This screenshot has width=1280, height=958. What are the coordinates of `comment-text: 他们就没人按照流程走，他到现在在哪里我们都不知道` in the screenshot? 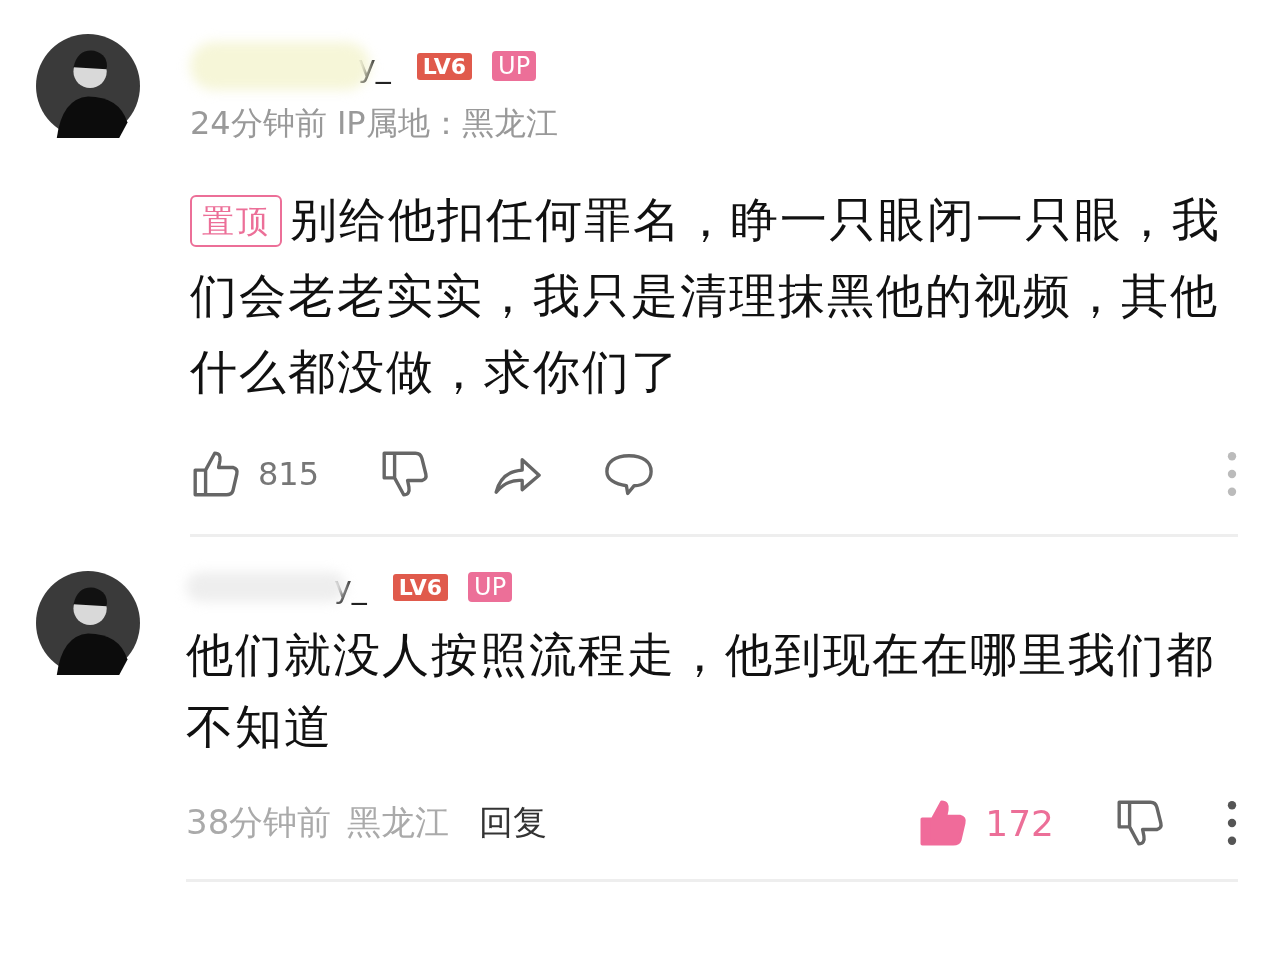 It's located at (701, 691).